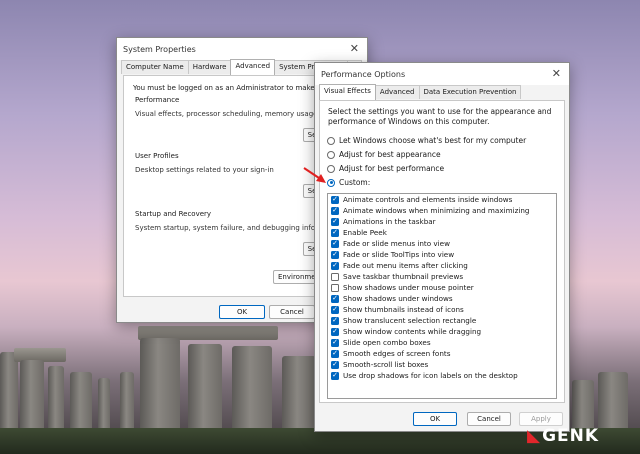  I want to click on list-item: ✓ Fade or slide ToolTips into view, so click(442, 254).